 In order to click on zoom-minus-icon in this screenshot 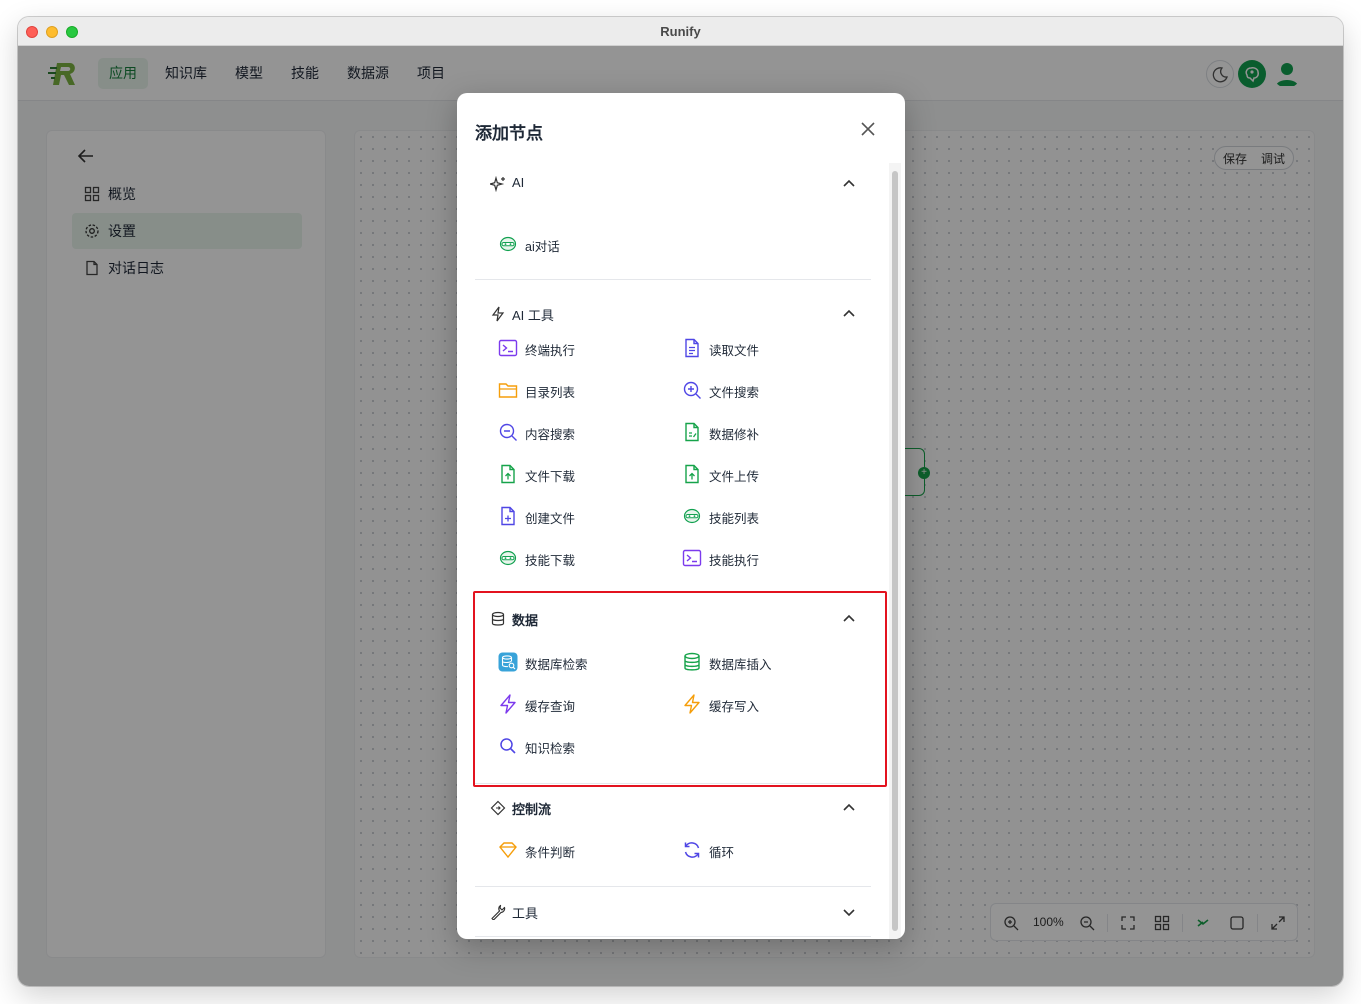, I will do `click(508, 432)`.